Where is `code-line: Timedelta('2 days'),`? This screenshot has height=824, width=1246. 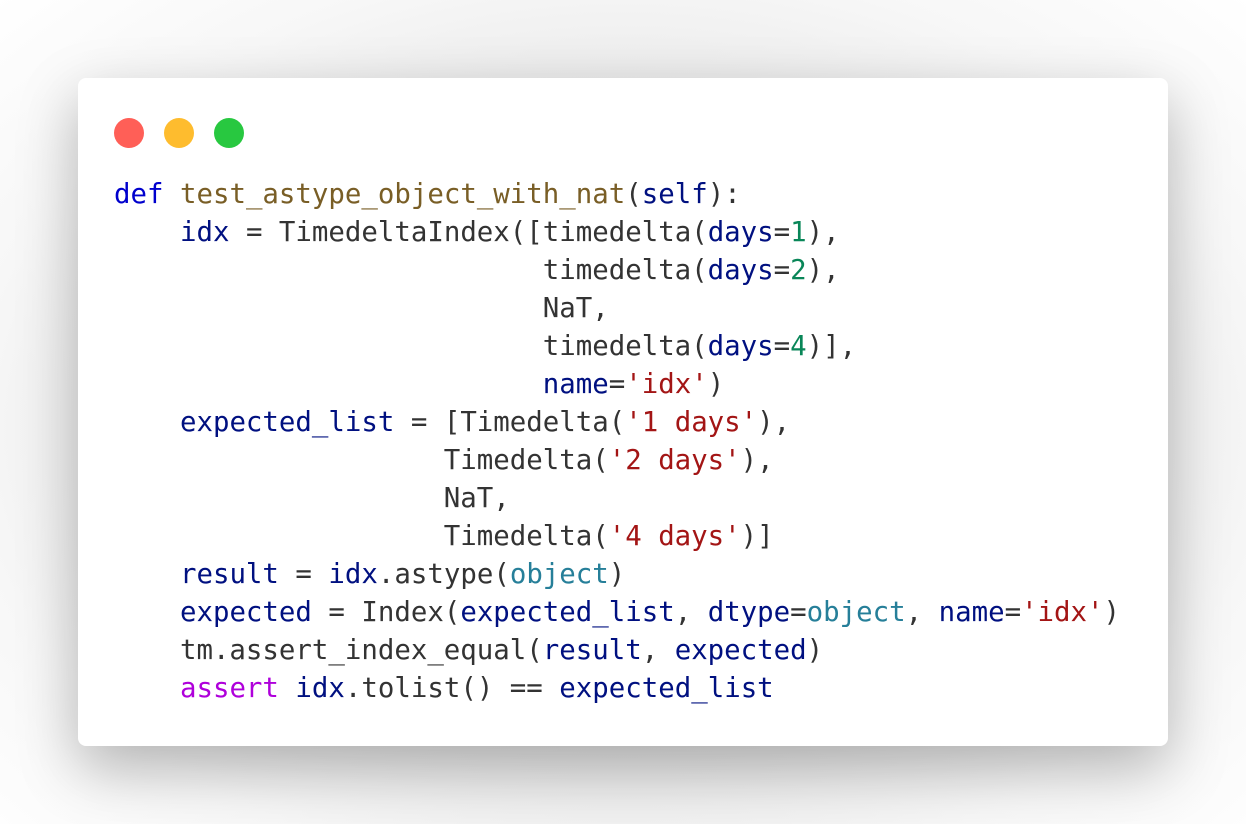 code-line: Timedelta('2 days'), is located at coordinates (617, 461).